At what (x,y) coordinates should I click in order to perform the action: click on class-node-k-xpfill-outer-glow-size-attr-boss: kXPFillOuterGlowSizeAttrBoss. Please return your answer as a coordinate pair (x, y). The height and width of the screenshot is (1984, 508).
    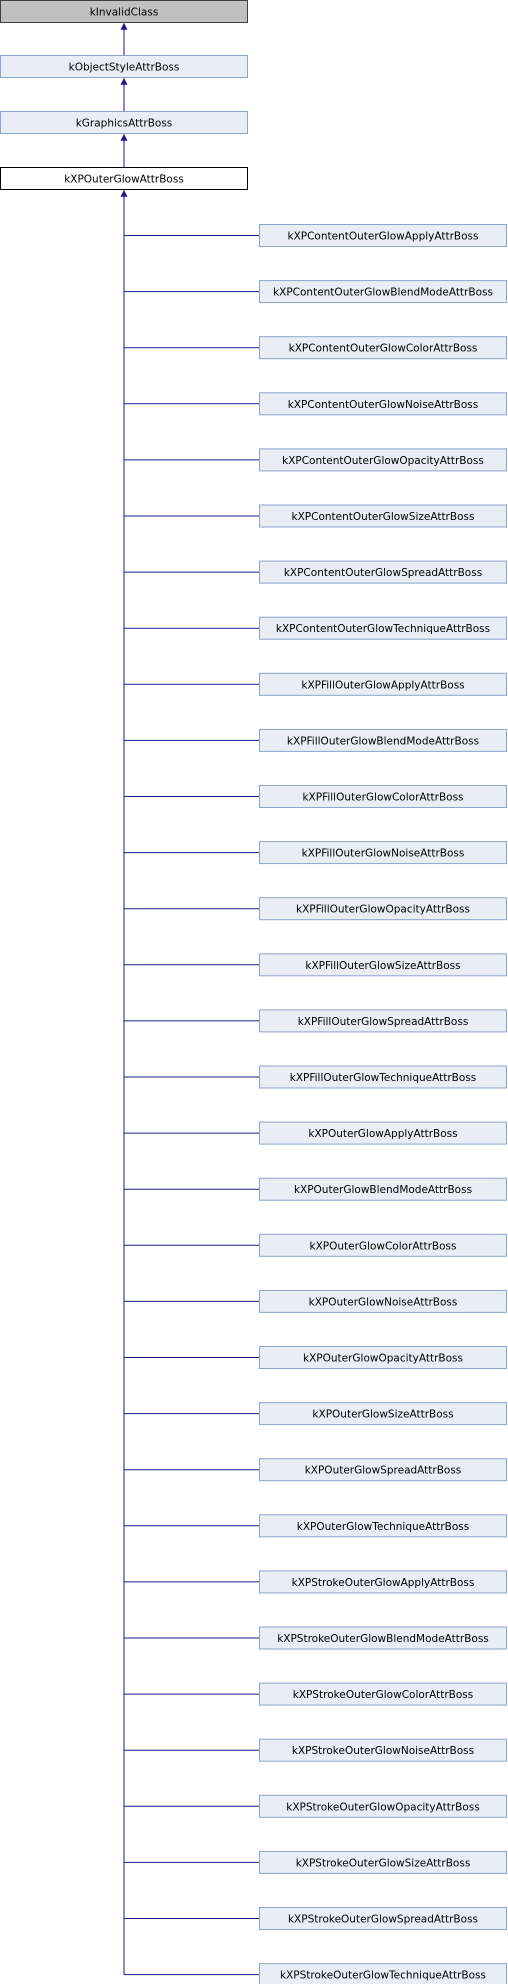
    Looking at the image, I should click on (383, 965).